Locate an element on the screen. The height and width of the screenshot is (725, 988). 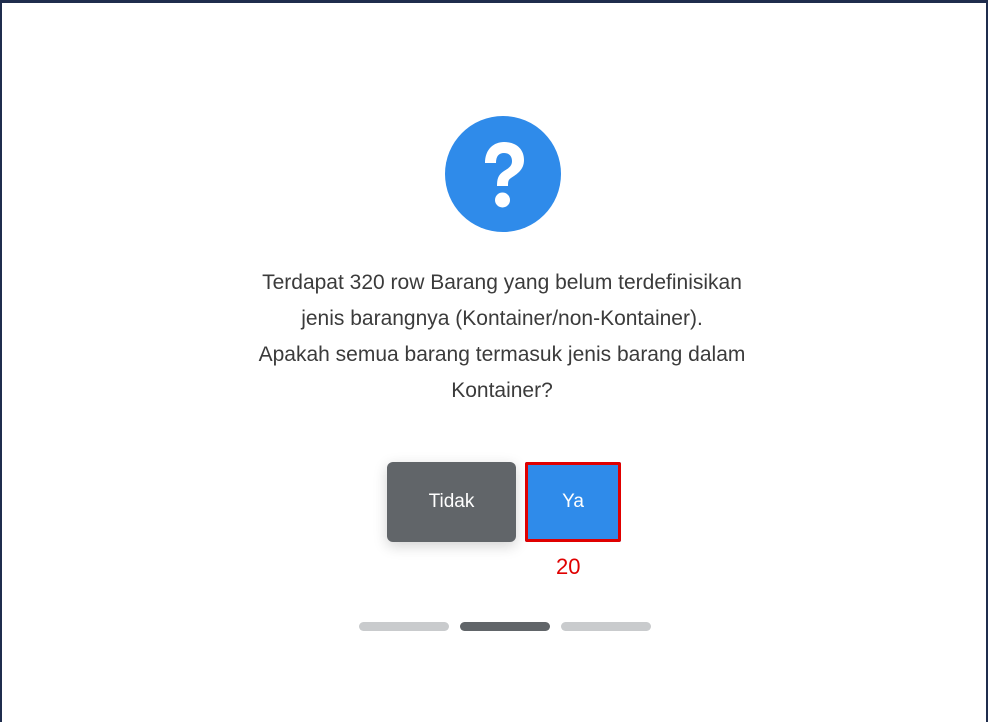
question-circle-icon-graphic is located at coordinates (503, 174).